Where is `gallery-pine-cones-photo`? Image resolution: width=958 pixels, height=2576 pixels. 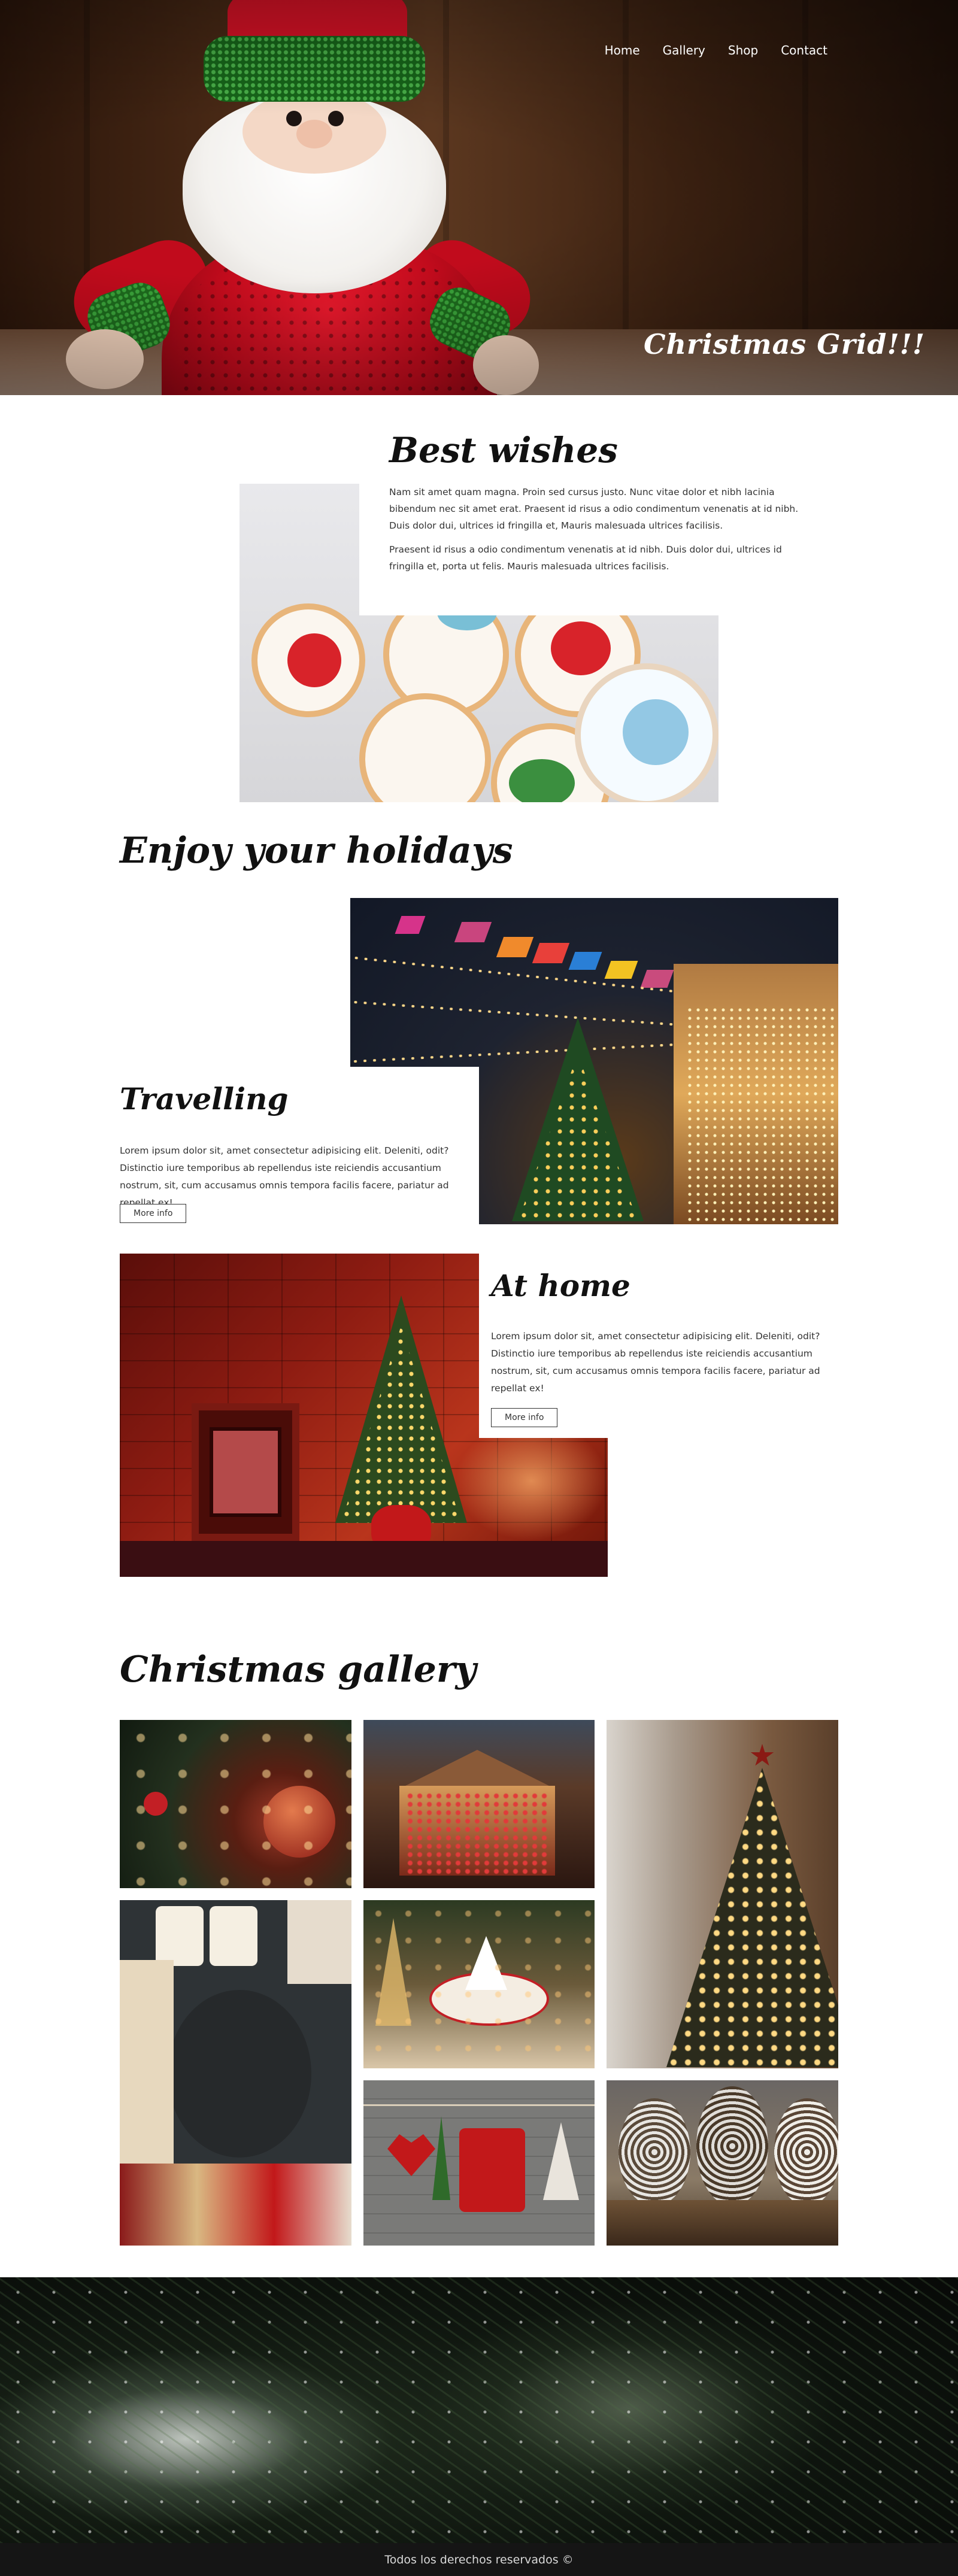 gallery-pine-cones-photo is located at coordinates (722, 2163).